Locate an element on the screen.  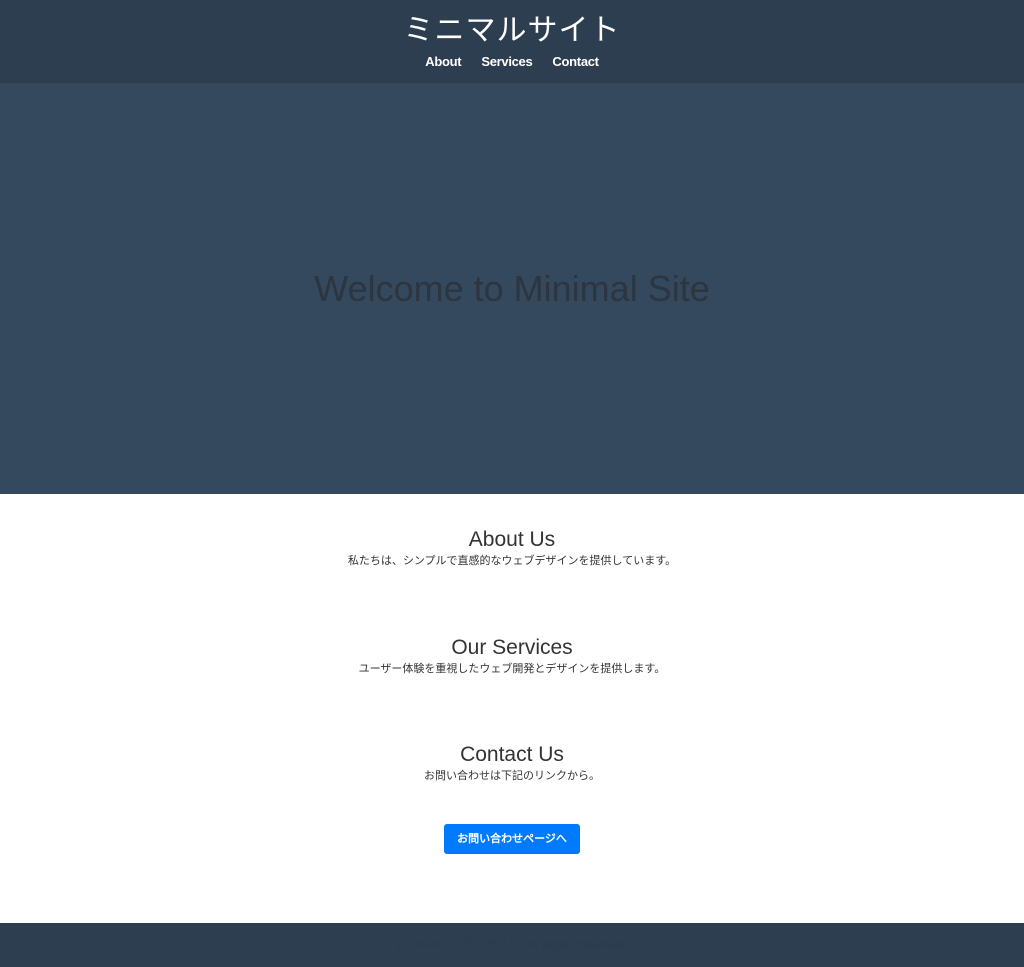
services-heading: Our Services is located at coordinates (512, 647).